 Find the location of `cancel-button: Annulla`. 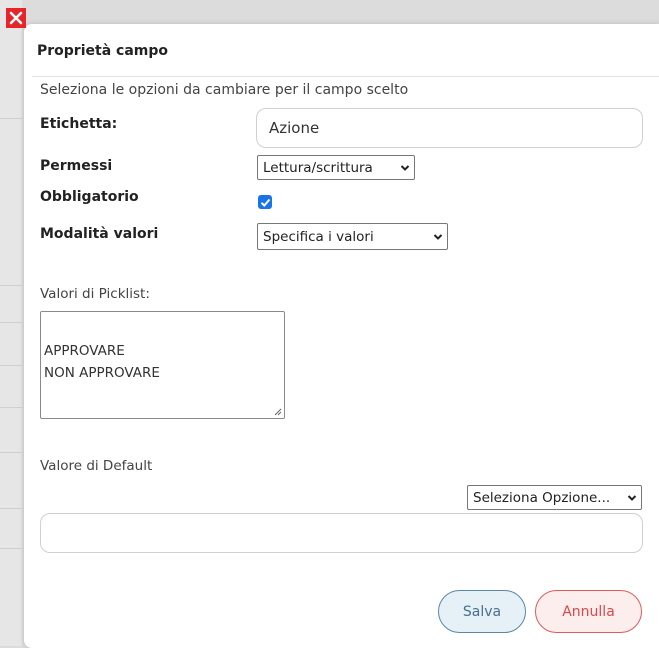

cancel-button: Annulla is located at coordinates (588, 611).